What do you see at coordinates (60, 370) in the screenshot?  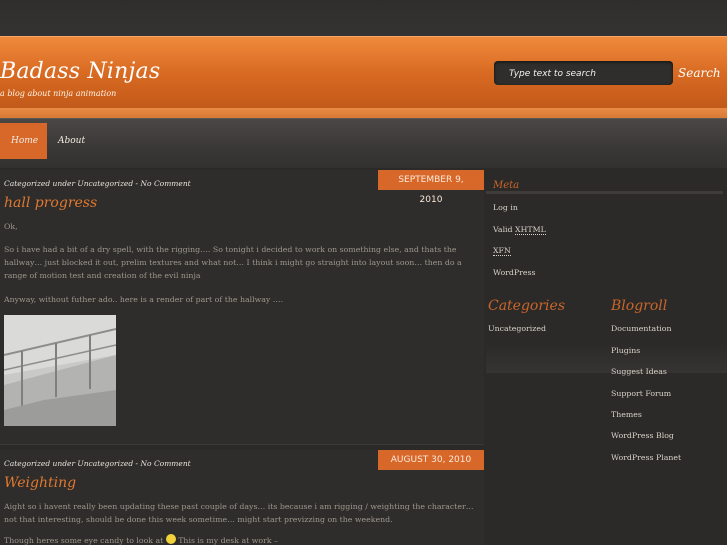 I see `hallway-render-image` at bounding box center [60, 370].